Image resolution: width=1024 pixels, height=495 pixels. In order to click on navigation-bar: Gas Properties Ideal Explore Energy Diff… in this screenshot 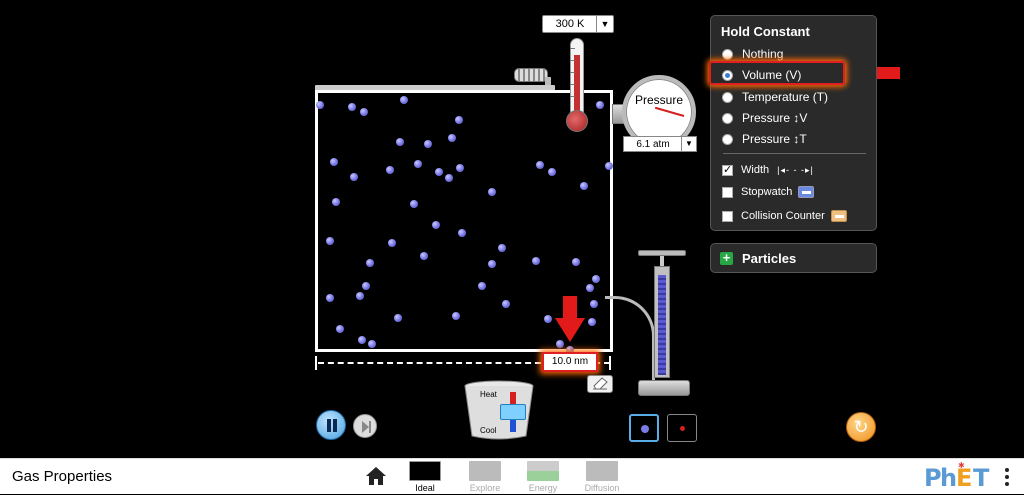, I will do `click(512, 476)`.